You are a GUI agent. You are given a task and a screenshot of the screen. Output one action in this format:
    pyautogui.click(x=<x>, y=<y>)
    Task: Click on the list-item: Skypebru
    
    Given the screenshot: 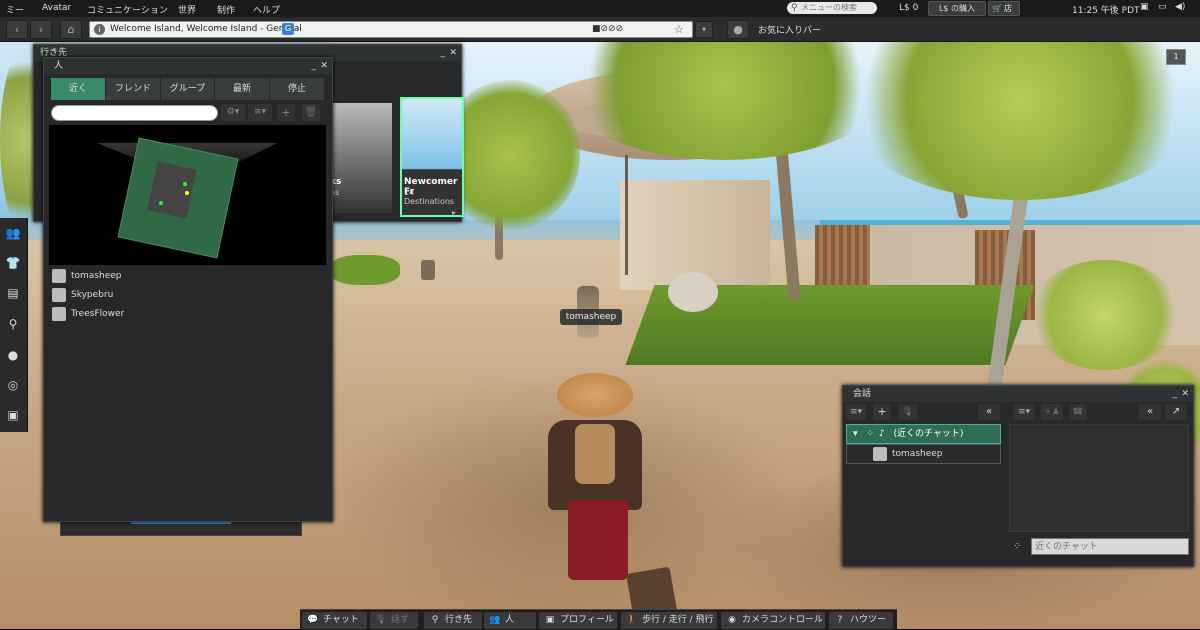 What is the action you would take?
    pyautogui.click(x=82, y=295)
    